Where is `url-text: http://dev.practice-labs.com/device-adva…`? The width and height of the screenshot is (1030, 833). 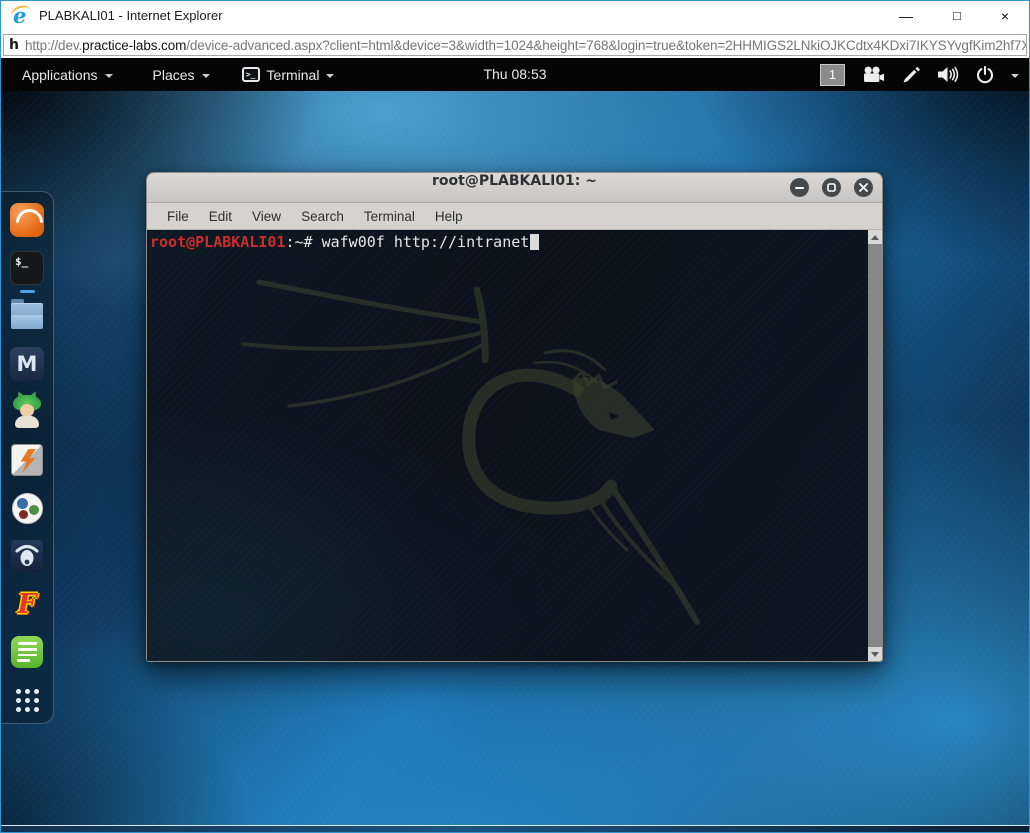 url-text: http://dev.practice-labs.com/device-adva… is located at coordinates (525, 45).